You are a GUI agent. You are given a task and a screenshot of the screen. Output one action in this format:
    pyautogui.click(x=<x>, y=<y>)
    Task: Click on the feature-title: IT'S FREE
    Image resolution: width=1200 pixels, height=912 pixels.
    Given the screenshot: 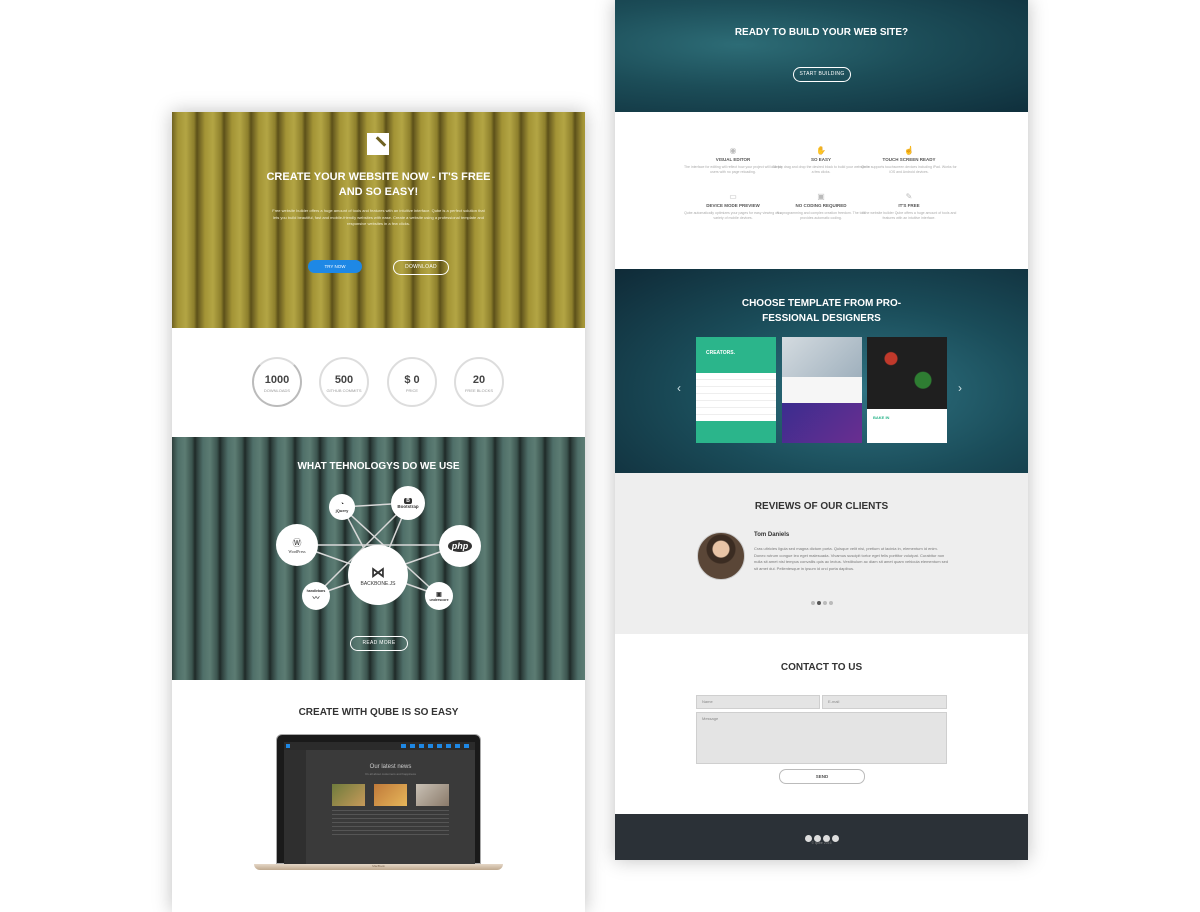 What is the action you would take?
    pyautogui.click(x=909, y=205)
    